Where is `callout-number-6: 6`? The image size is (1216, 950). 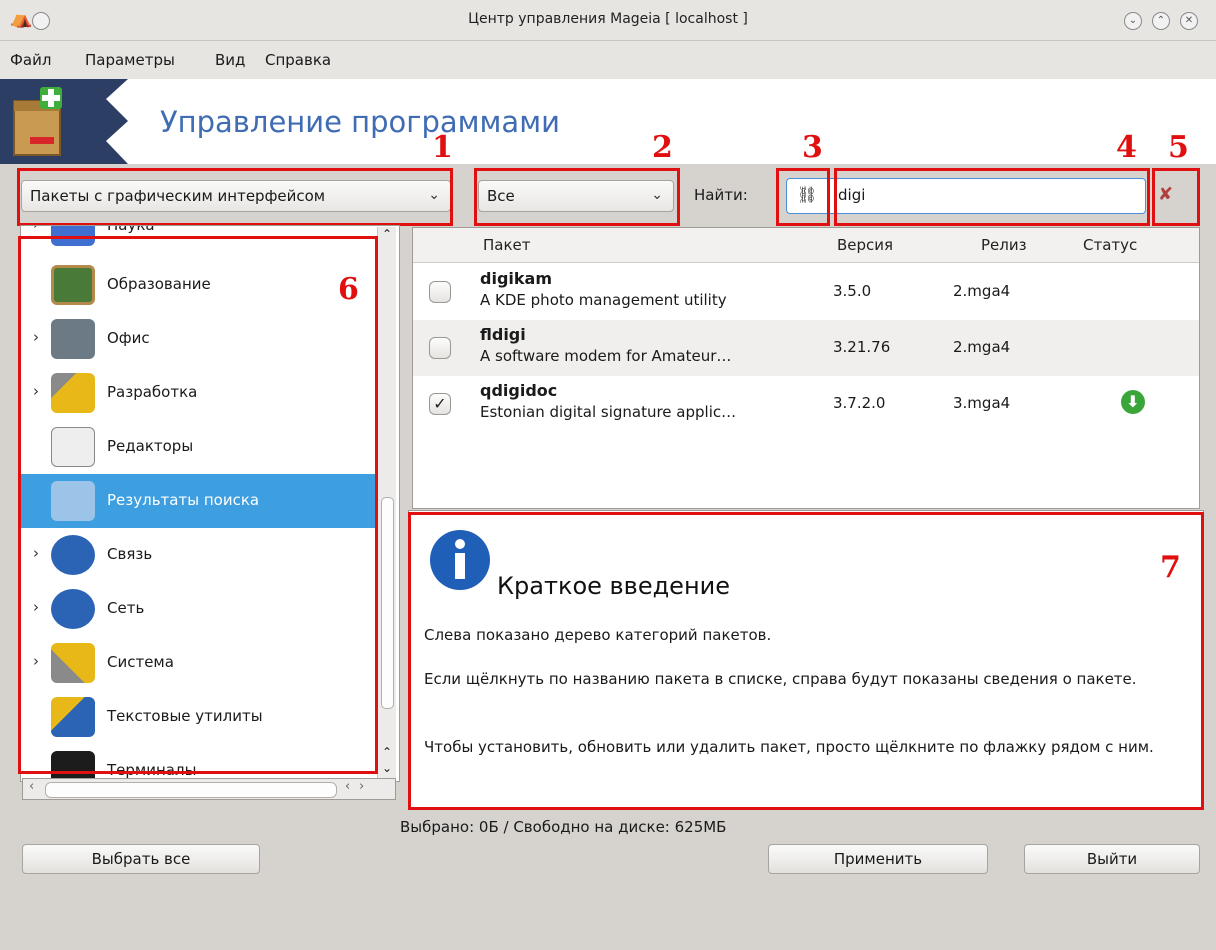
callout-number-6: 6 is located at coordinates (348, 289).